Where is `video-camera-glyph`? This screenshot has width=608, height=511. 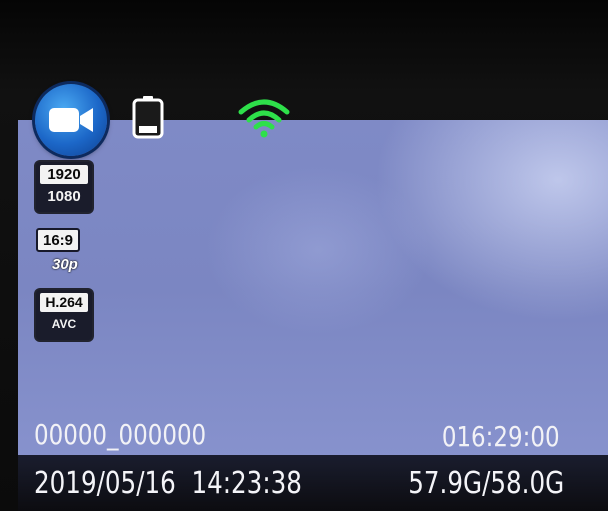 video-camera-glyph is located at coordinates (71, 120).